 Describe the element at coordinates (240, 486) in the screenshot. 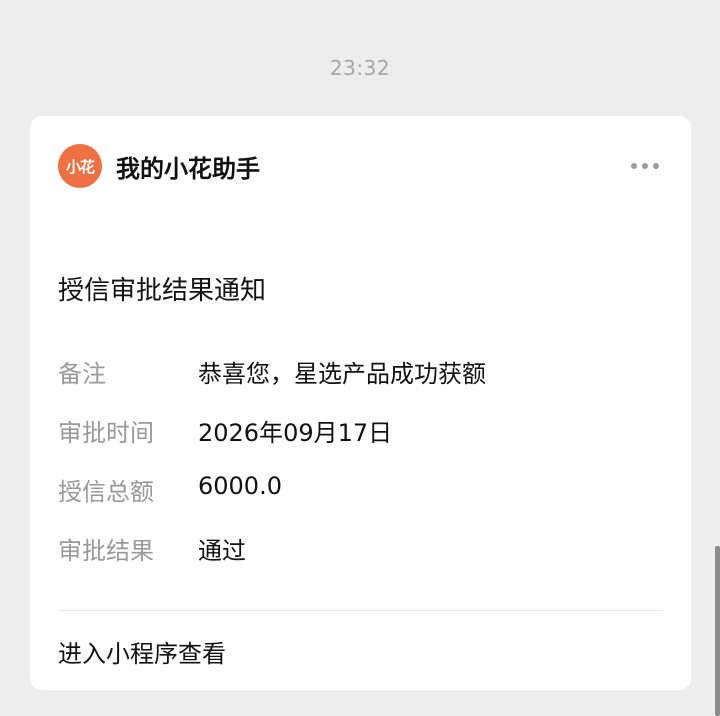

I see `detail-value: 6000.0` at that location.